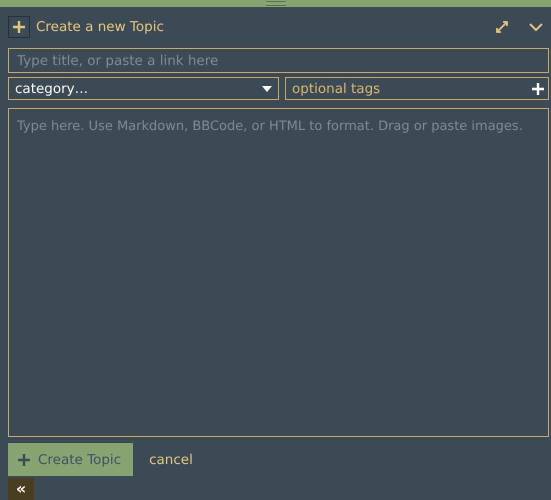 Image resolution: width=551 pixels, height=500 pixels. Describe the element at coordinates (267, 89) in the screenshot. I see `caret-icon` at that location.